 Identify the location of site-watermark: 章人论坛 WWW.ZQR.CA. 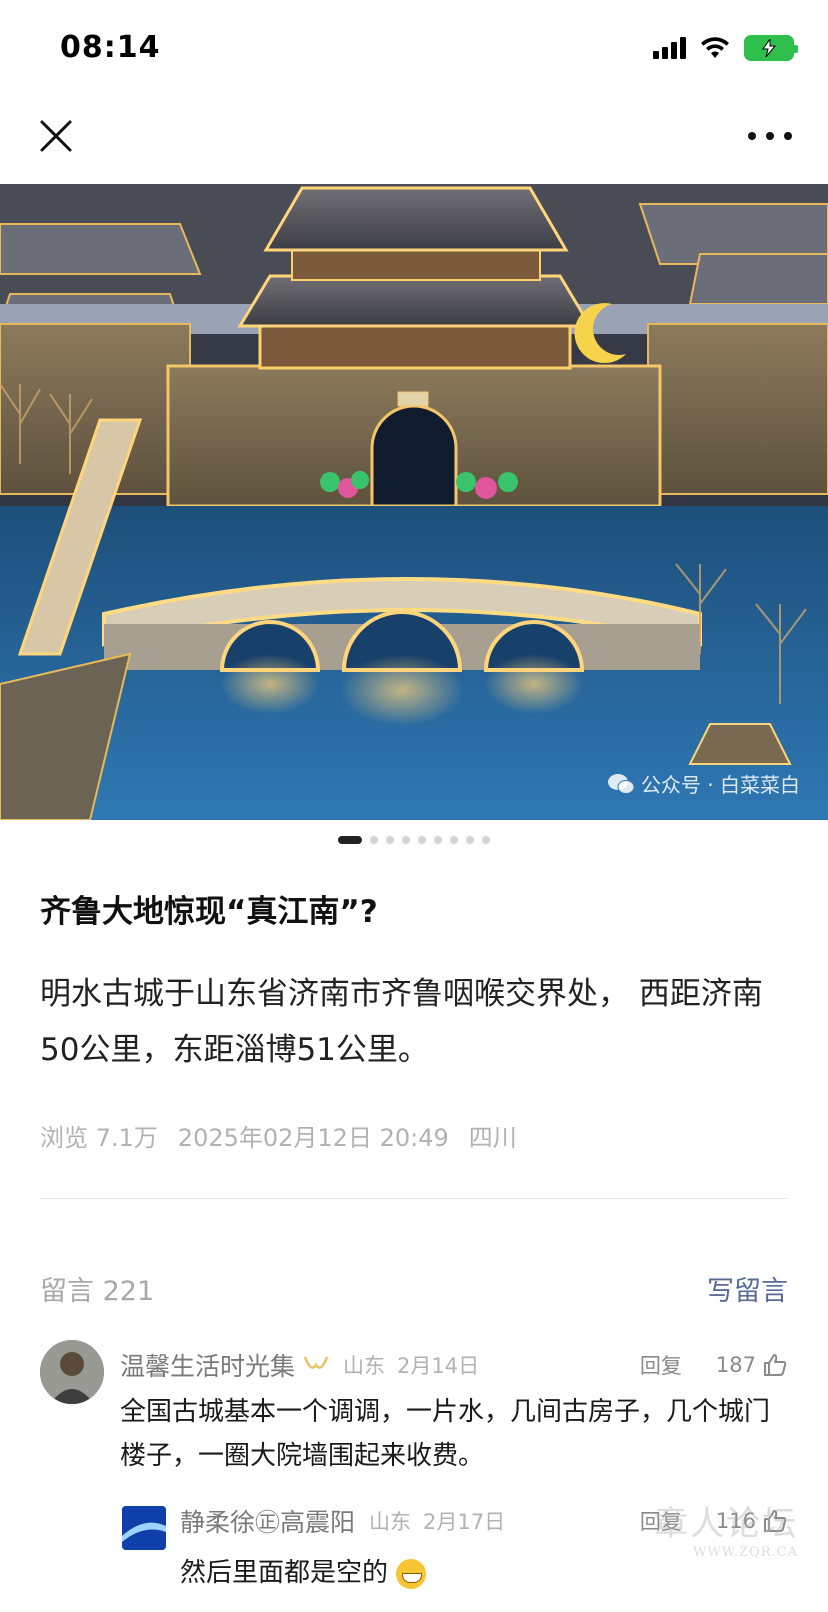
(726, 1528).